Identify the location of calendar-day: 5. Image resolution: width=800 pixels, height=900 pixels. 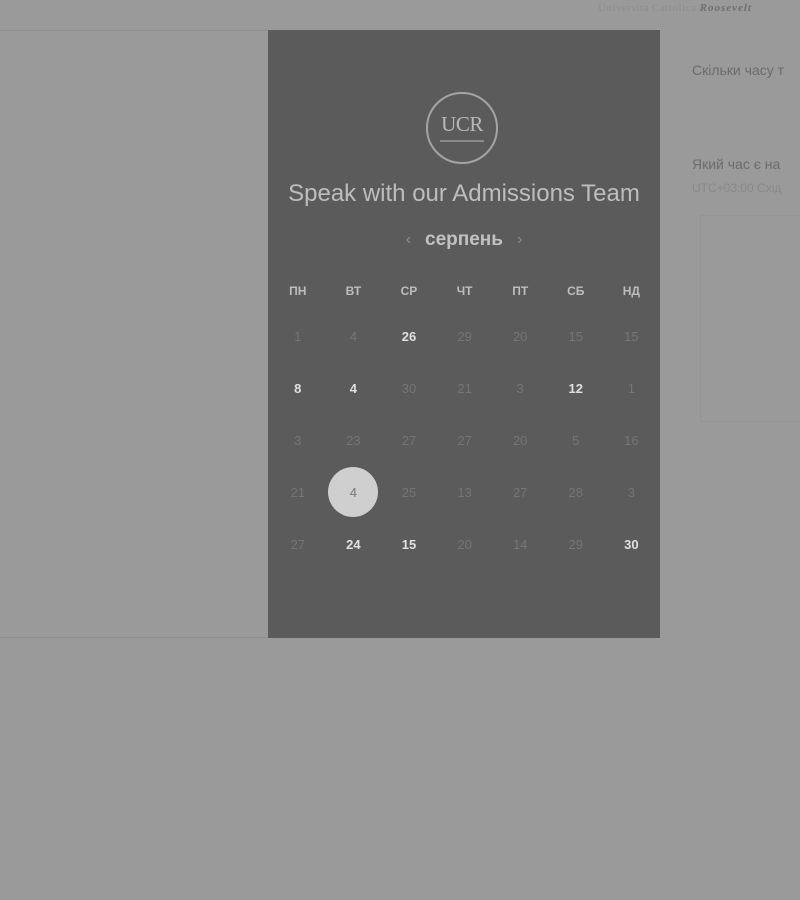
(576, 440).